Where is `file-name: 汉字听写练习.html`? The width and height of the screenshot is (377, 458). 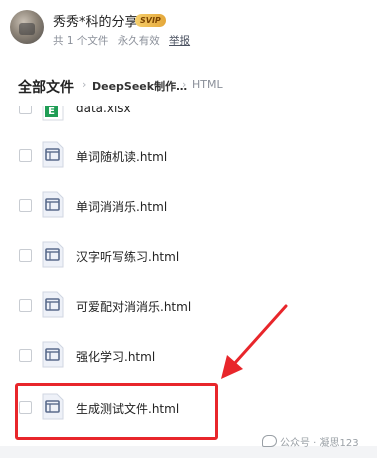
file-name: 汉字听写练习.html is located at coordinates (127, 256).